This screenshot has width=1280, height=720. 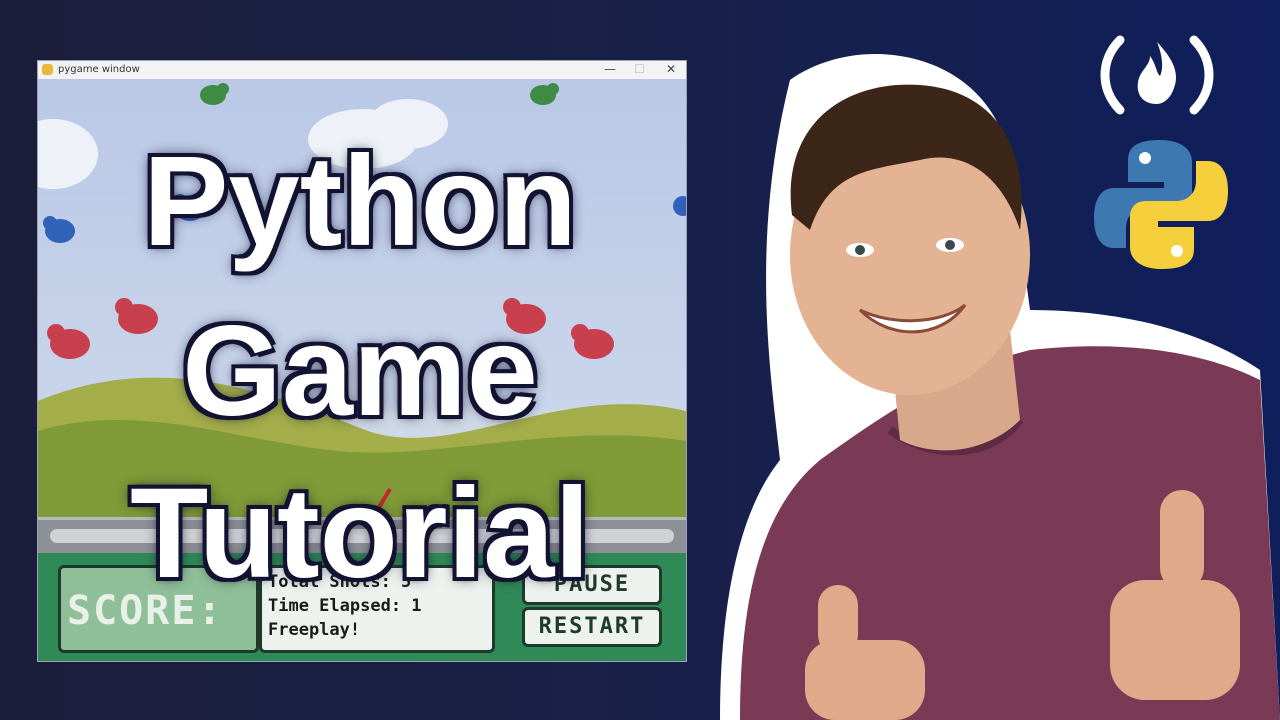 I want to click on title-line-game: Game, so click(x=360, y=371).